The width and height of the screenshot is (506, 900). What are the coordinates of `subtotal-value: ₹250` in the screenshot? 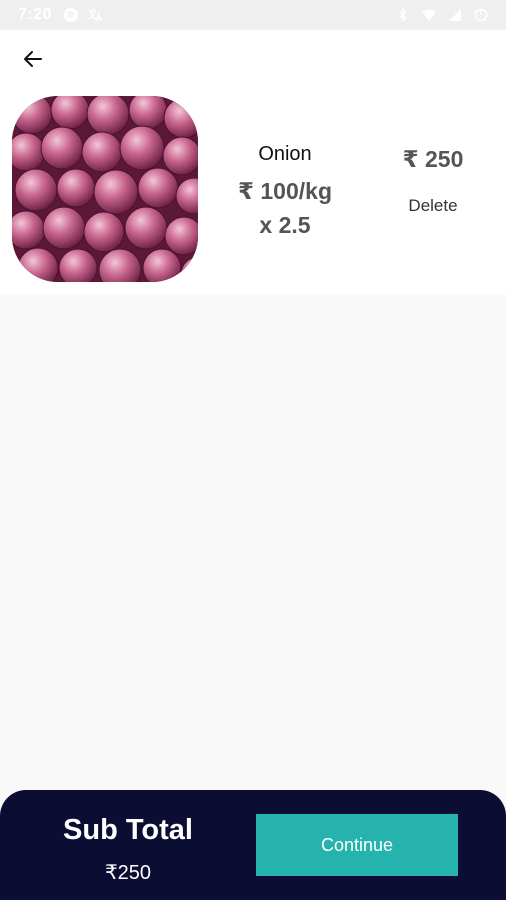 It's located at (128, 873).